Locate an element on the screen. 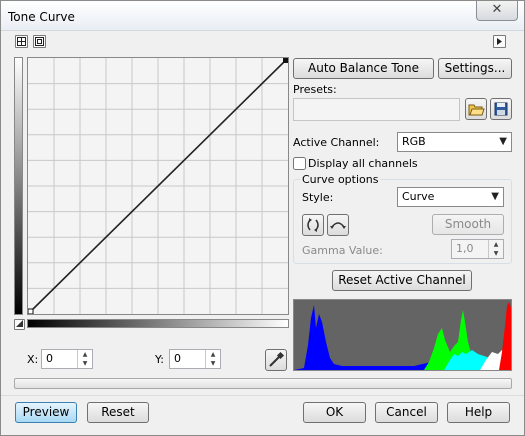 The height and width of the screenshot is (436, 525). folder-open-icon is located at coordinates (476, 110).